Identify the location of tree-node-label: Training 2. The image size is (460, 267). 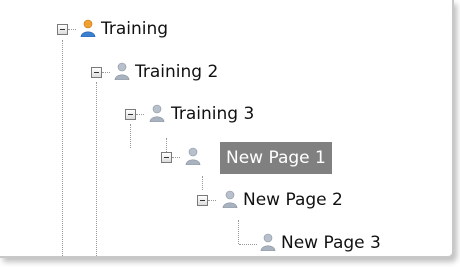
(177, 72).